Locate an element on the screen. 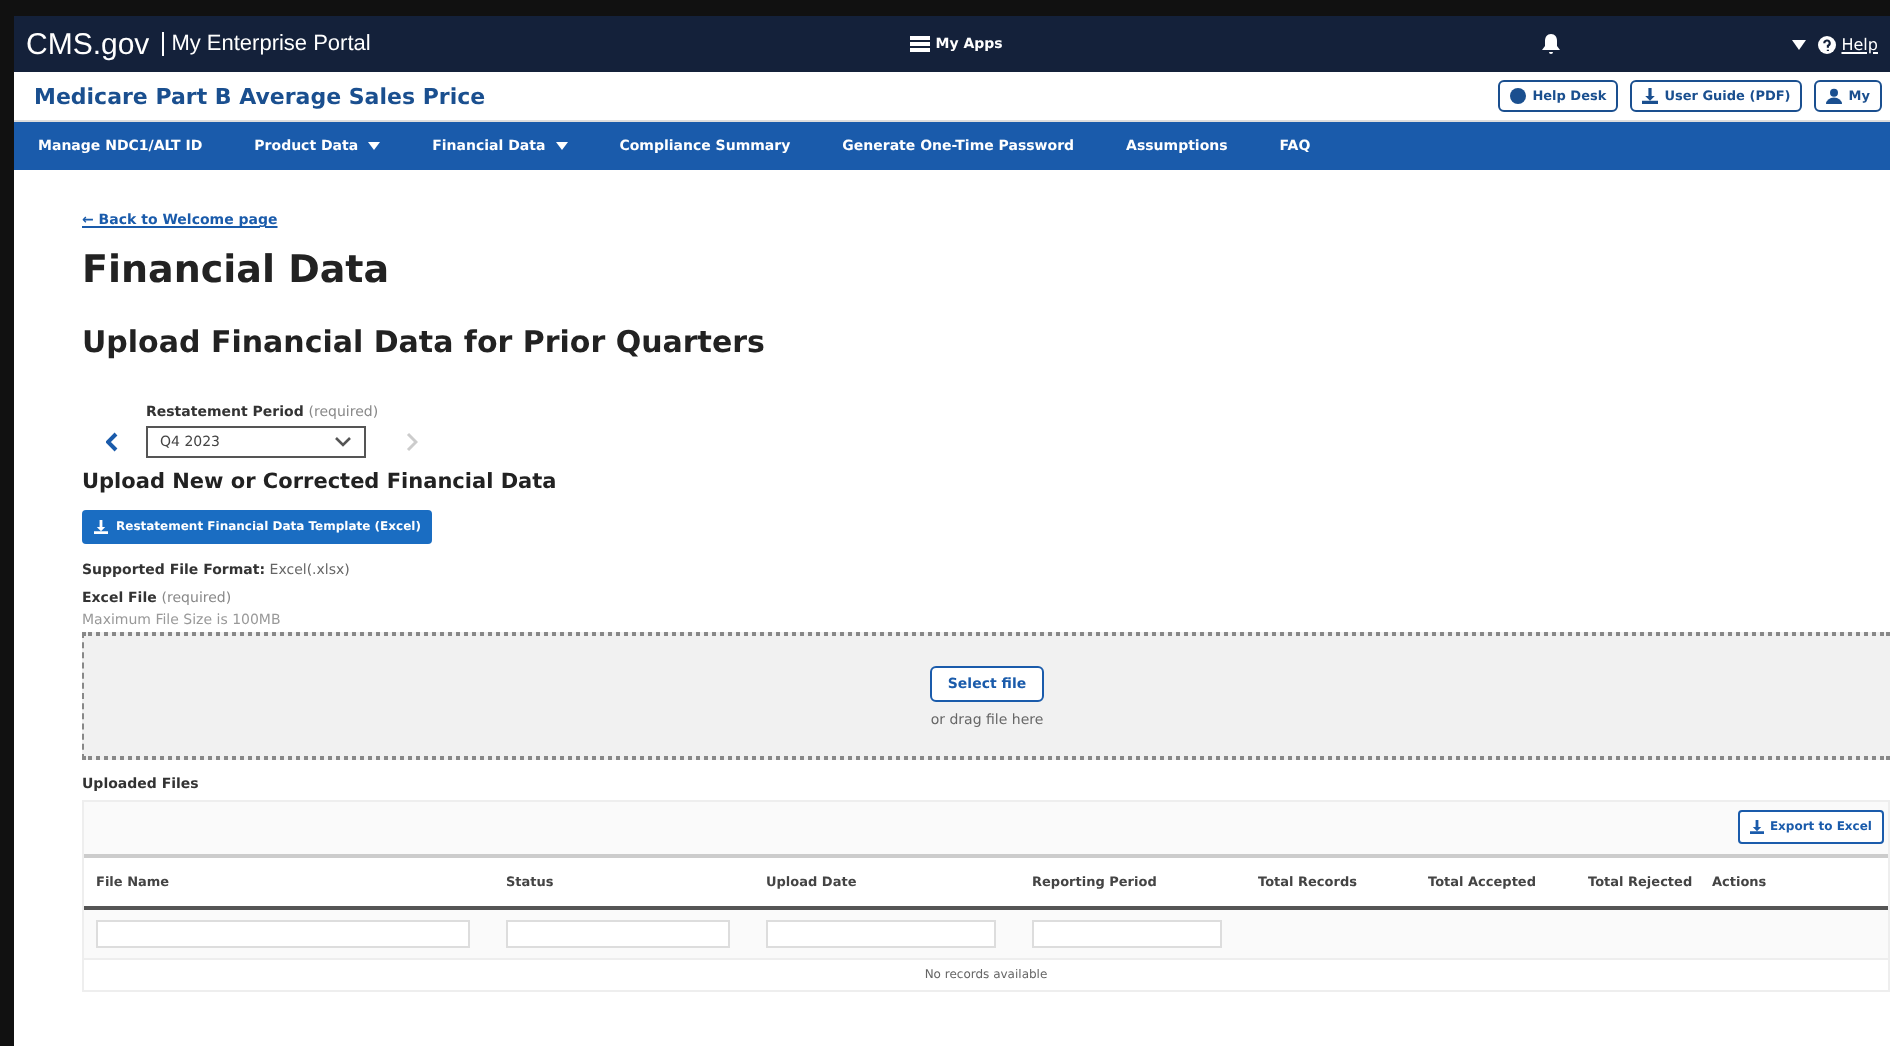 The width and height of the screenshot is (1890, 1046). app-title: Medicare Part B Average Sales Price is located at coordinates (260, 96).